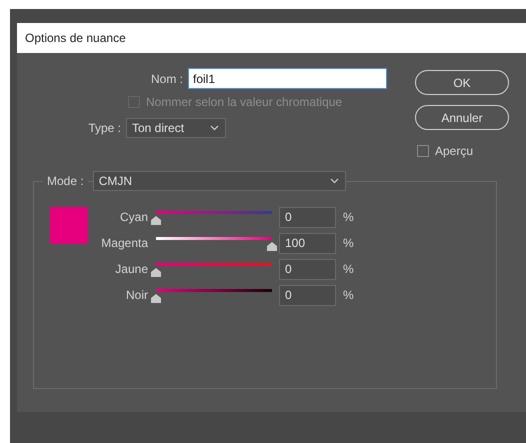 This screenshot has width=526, height=443. What do you see at coordinates (176, 128) in the screenshot?
I see `type-dropdown: Ton direct` at bounding box center [176, 128].